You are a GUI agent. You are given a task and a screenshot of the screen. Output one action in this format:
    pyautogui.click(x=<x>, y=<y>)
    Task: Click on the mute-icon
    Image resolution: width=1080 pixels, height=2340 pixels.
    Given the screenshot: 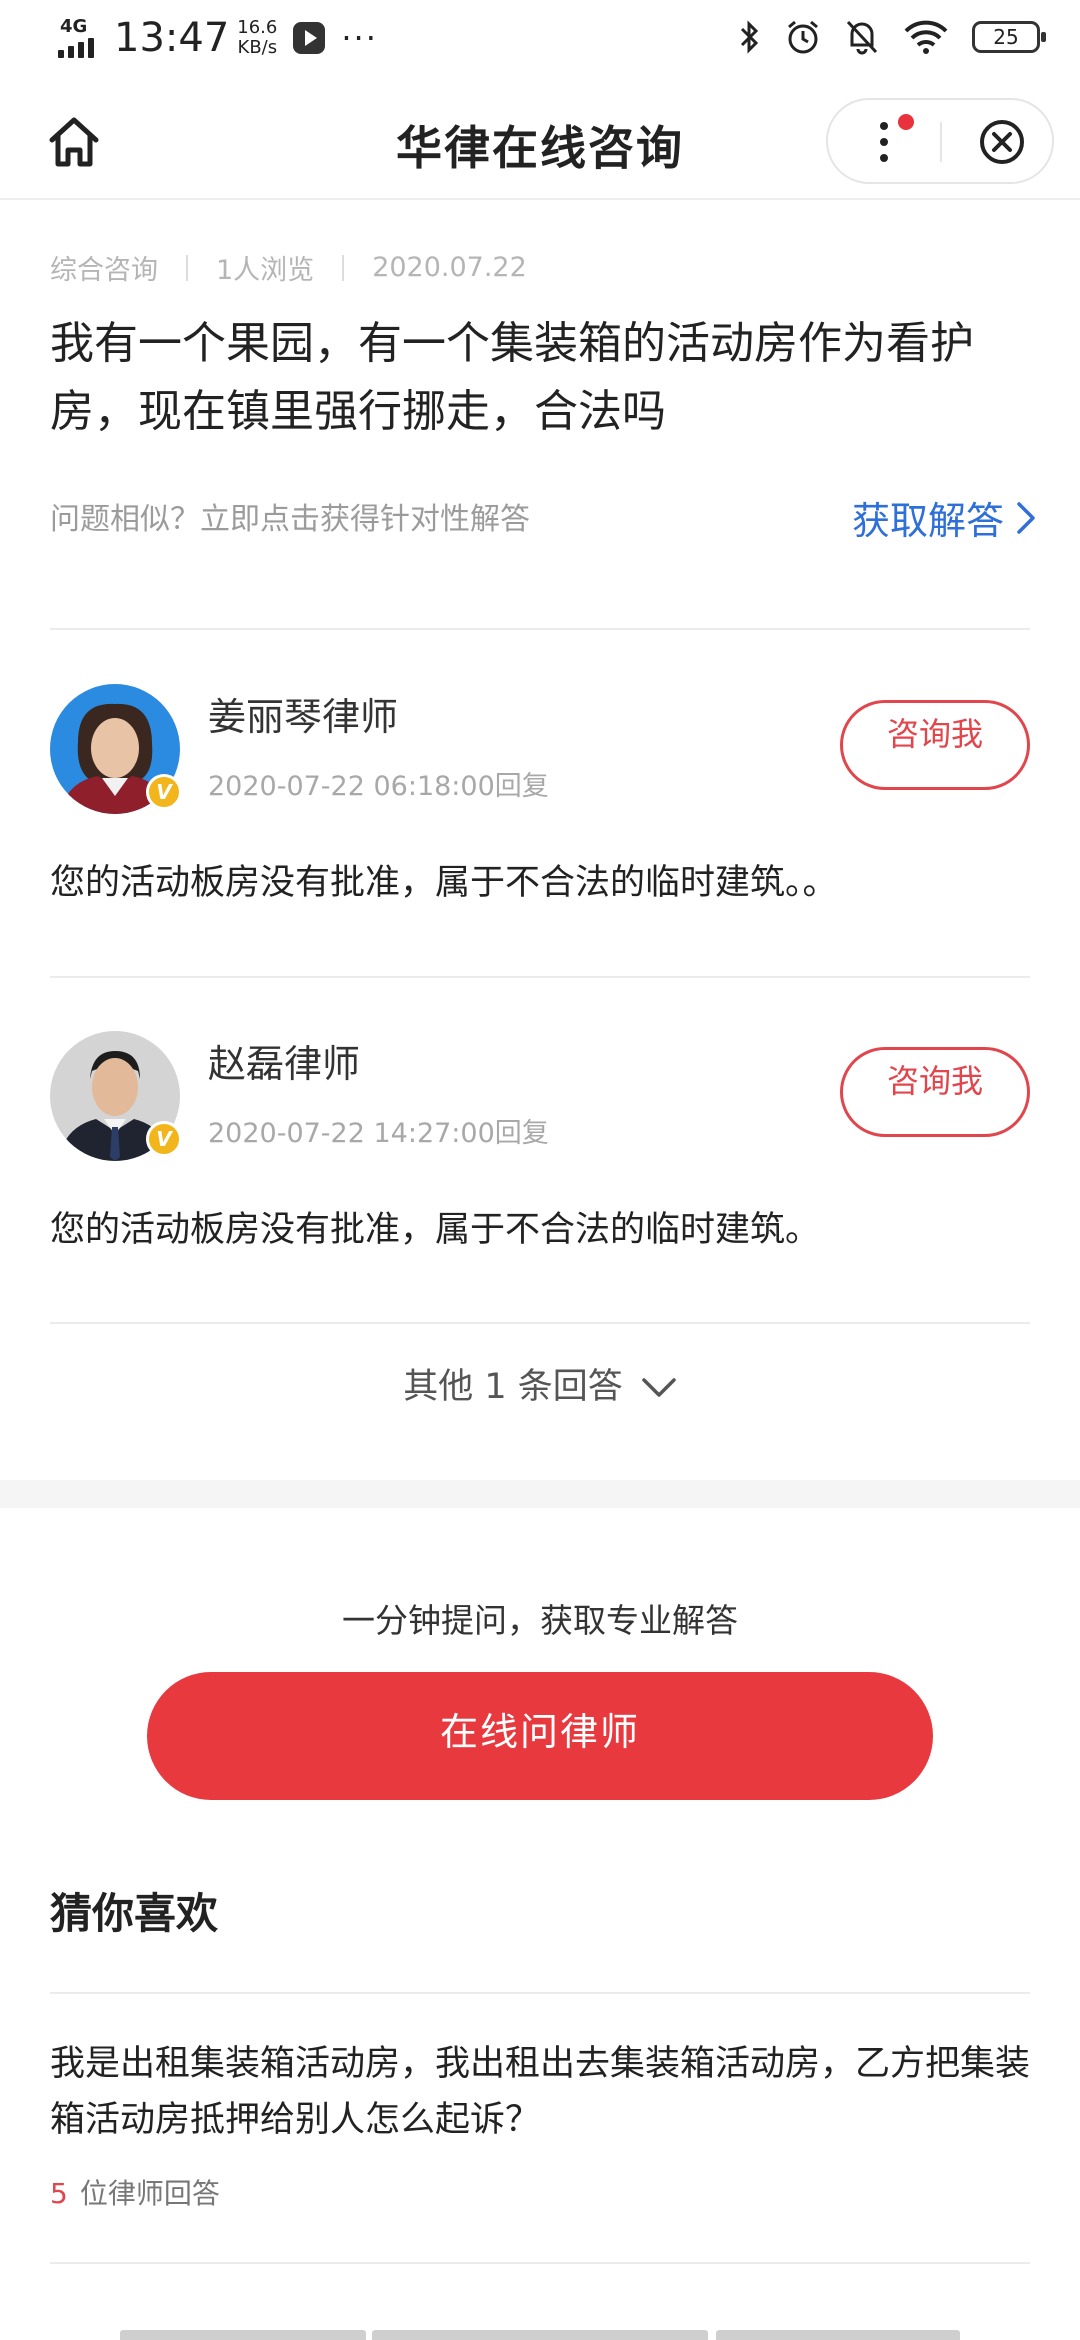 What is the action you would take?
    pyautogui.click(x=862, y=37)
    